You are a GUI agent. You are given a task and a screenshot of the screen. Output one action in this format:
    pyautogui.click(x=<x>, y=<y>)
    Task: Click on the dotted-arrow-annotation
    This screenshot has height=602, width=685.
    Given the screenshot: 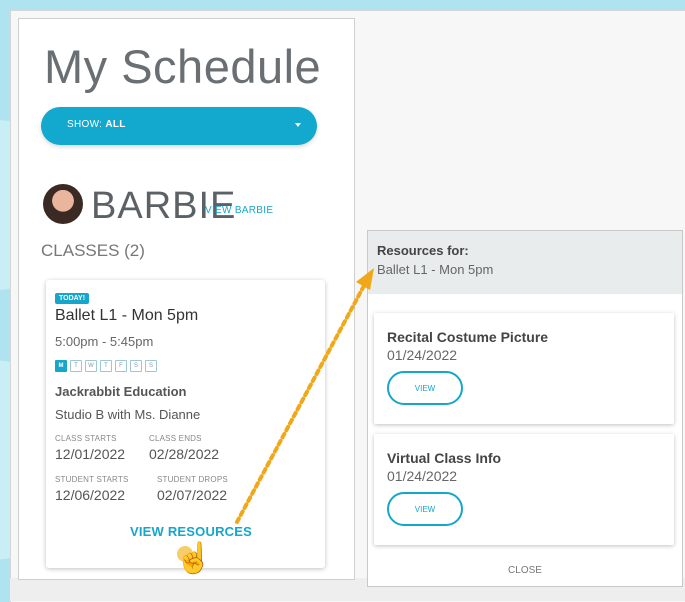 What is the action you would take?
    pyautogui.click(x=304, y=396)
    